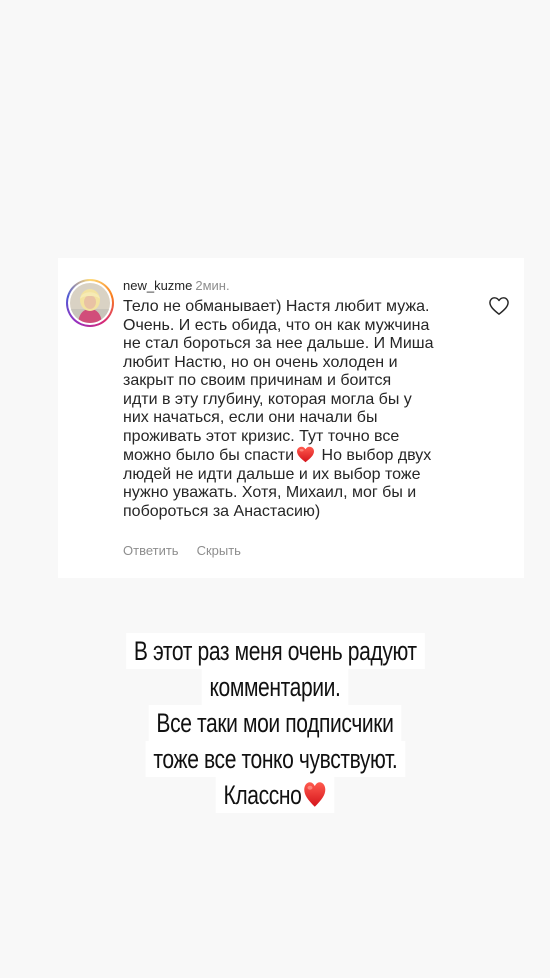 The image size is (550, 978). Describe the element at coordinates (275, 687) in the screenshot. I see `caption-line: комментарии.` at that location.